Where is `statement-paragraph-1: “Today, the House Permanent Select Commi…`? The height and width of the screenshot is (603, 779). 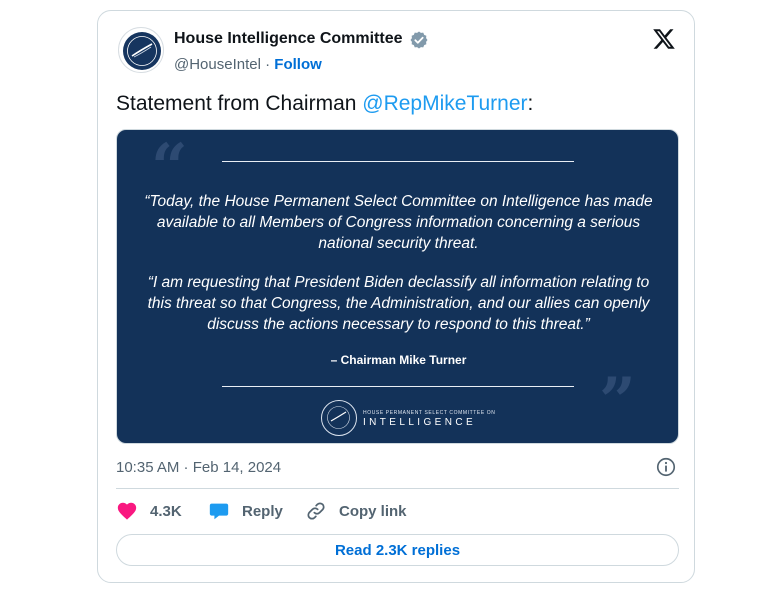 statement-paragraph-1: “Today, the House Permanent Select Commi… is located at coordinates (398, 222).